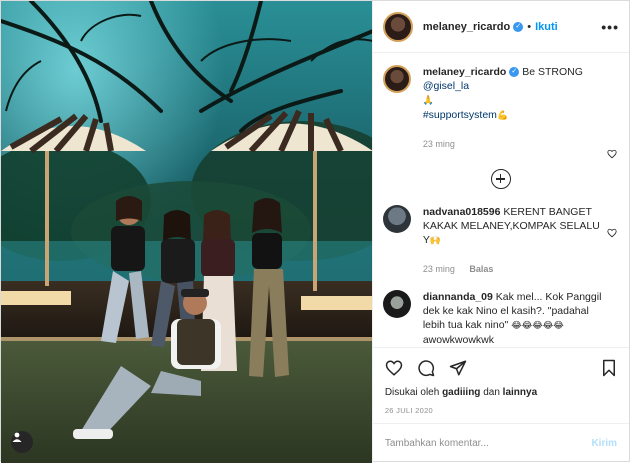  What do you see at coordinates (17, 437) in the screenshot?
I see `user-icon` at bounding box center [17, 437].